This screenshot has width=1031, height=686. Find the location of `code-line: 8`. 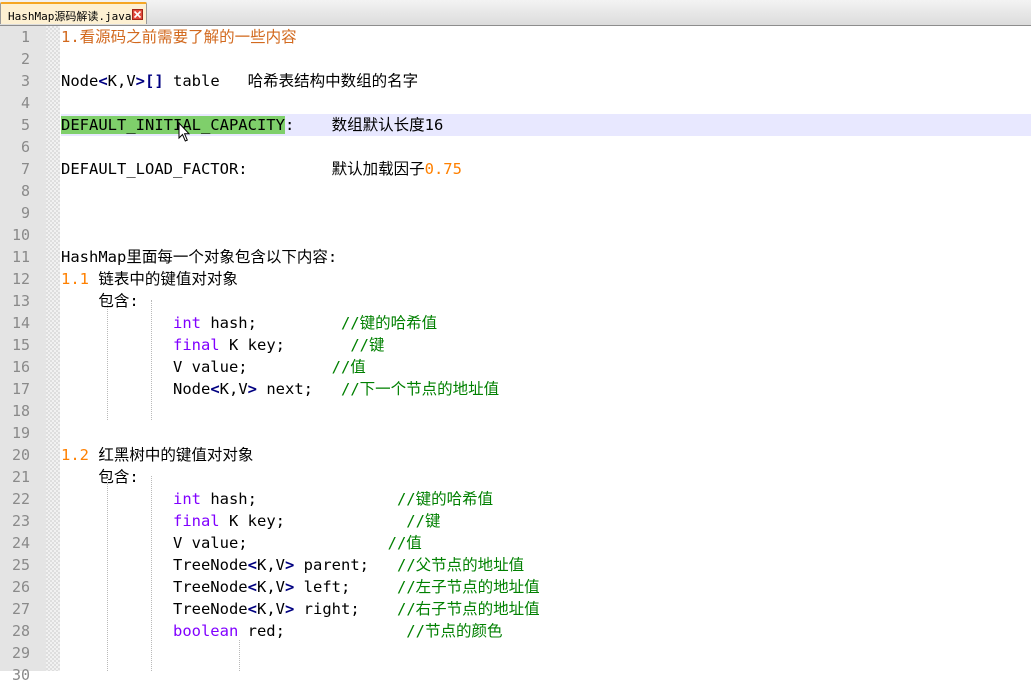

code-line: 8 is located at coordinates (515, 191).